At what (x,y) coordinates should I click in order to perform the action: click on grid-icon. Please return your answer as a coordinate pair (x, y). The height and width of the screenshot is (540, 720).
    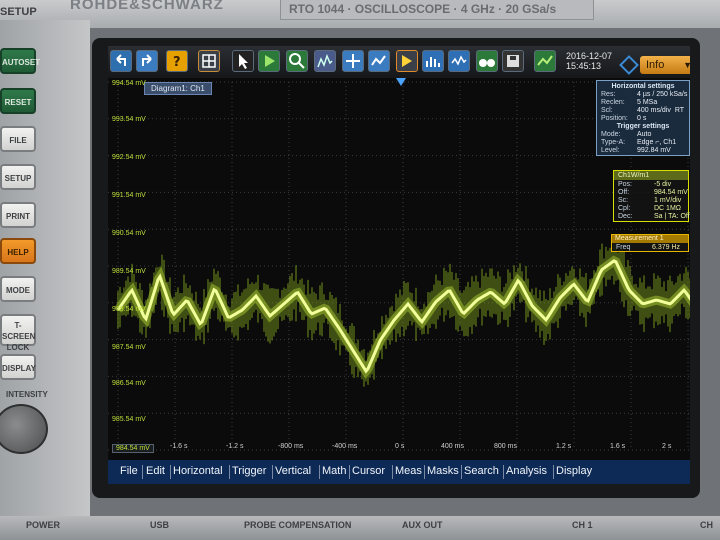
    Looking at the image, I should click on (209, 61).